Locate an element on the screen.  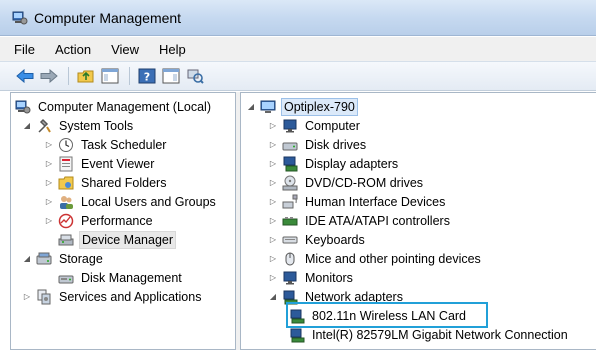
menu-bar: File Action View Help is located at coordinates (298, 49).